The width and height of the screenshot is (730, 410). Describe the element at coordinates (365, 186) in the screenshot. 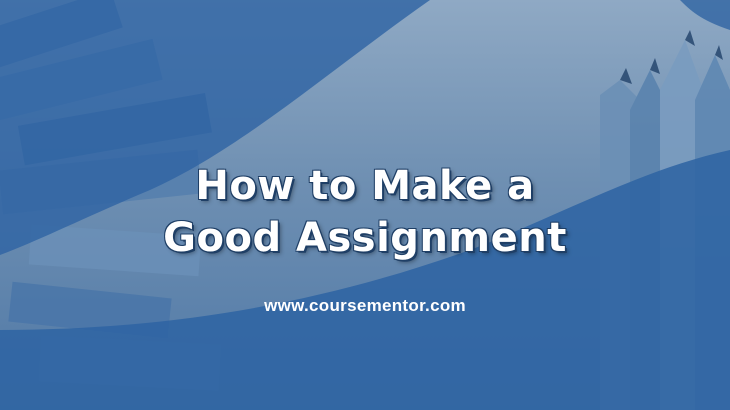

I see `title-line-1: How to Make a` at that location.